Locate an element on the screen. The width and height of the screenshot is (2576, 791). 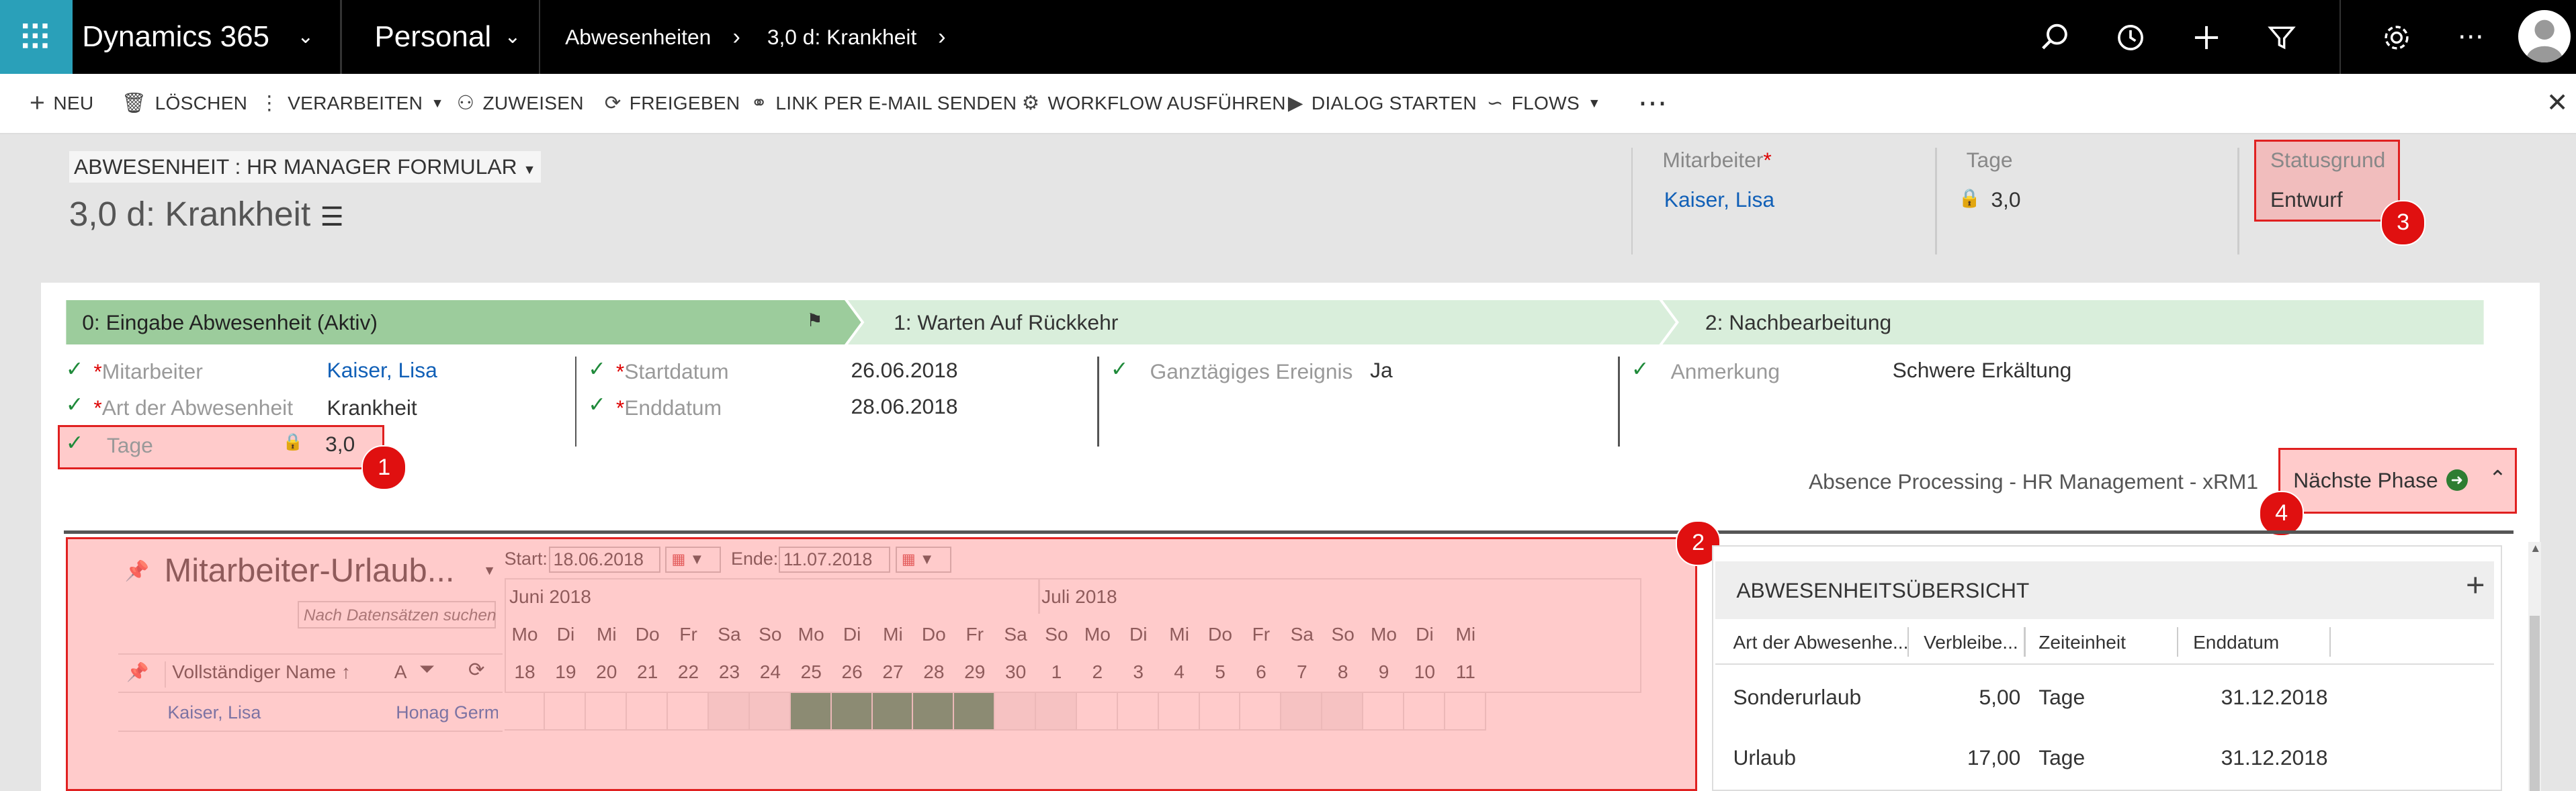
trash-icon: 🗑 is located at coordinates (134, 103).